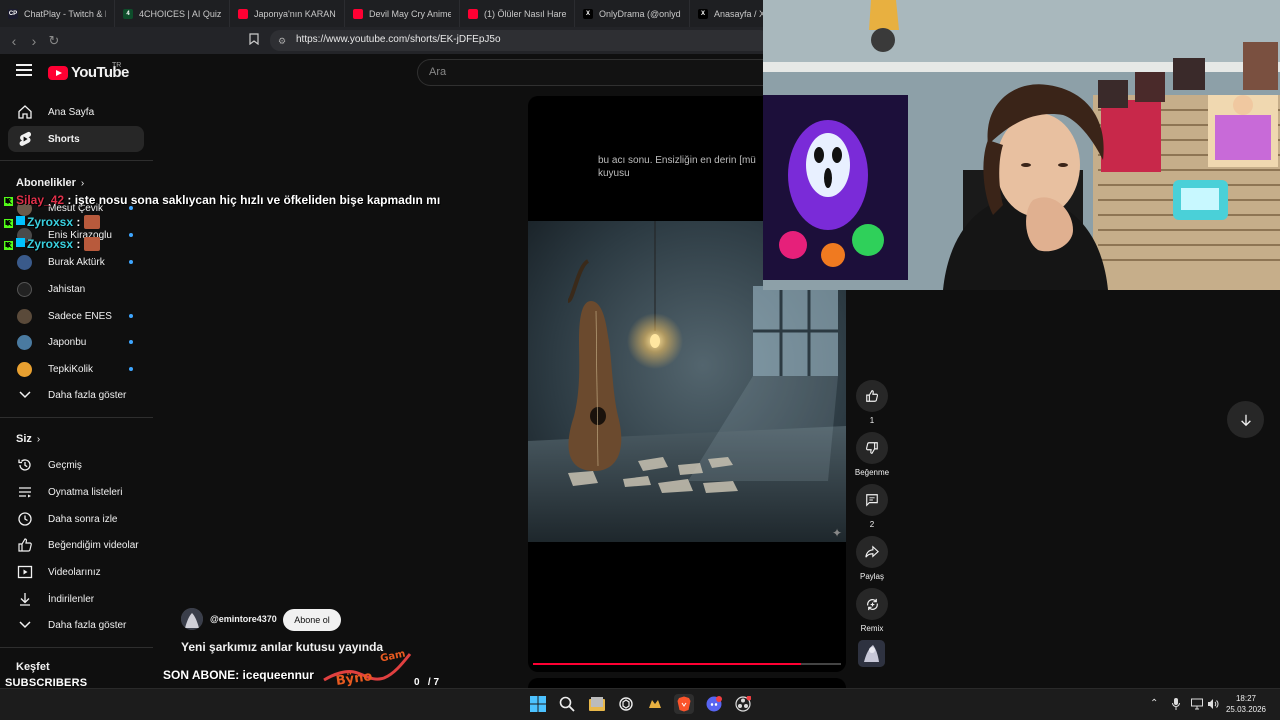  What do you see at coordinates (667, 664) in the screenshot?
I see `video-progress-fill` at bounding box center [667, 664].